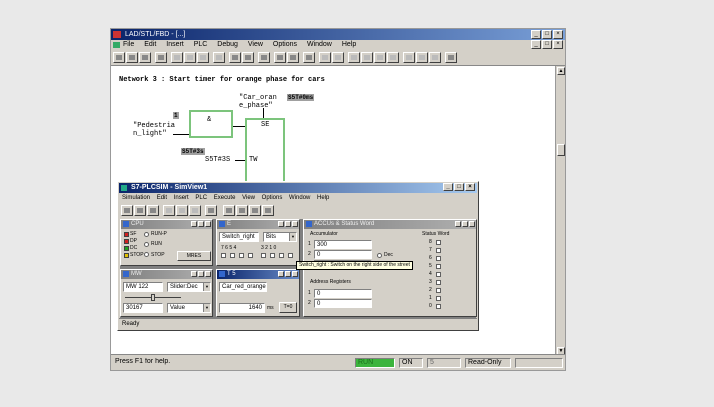 The width and height of the screenshot is (714, 407). Describe the element at coordinates (558, 34) in the screenshot. I see `close-button: ×` at that location.